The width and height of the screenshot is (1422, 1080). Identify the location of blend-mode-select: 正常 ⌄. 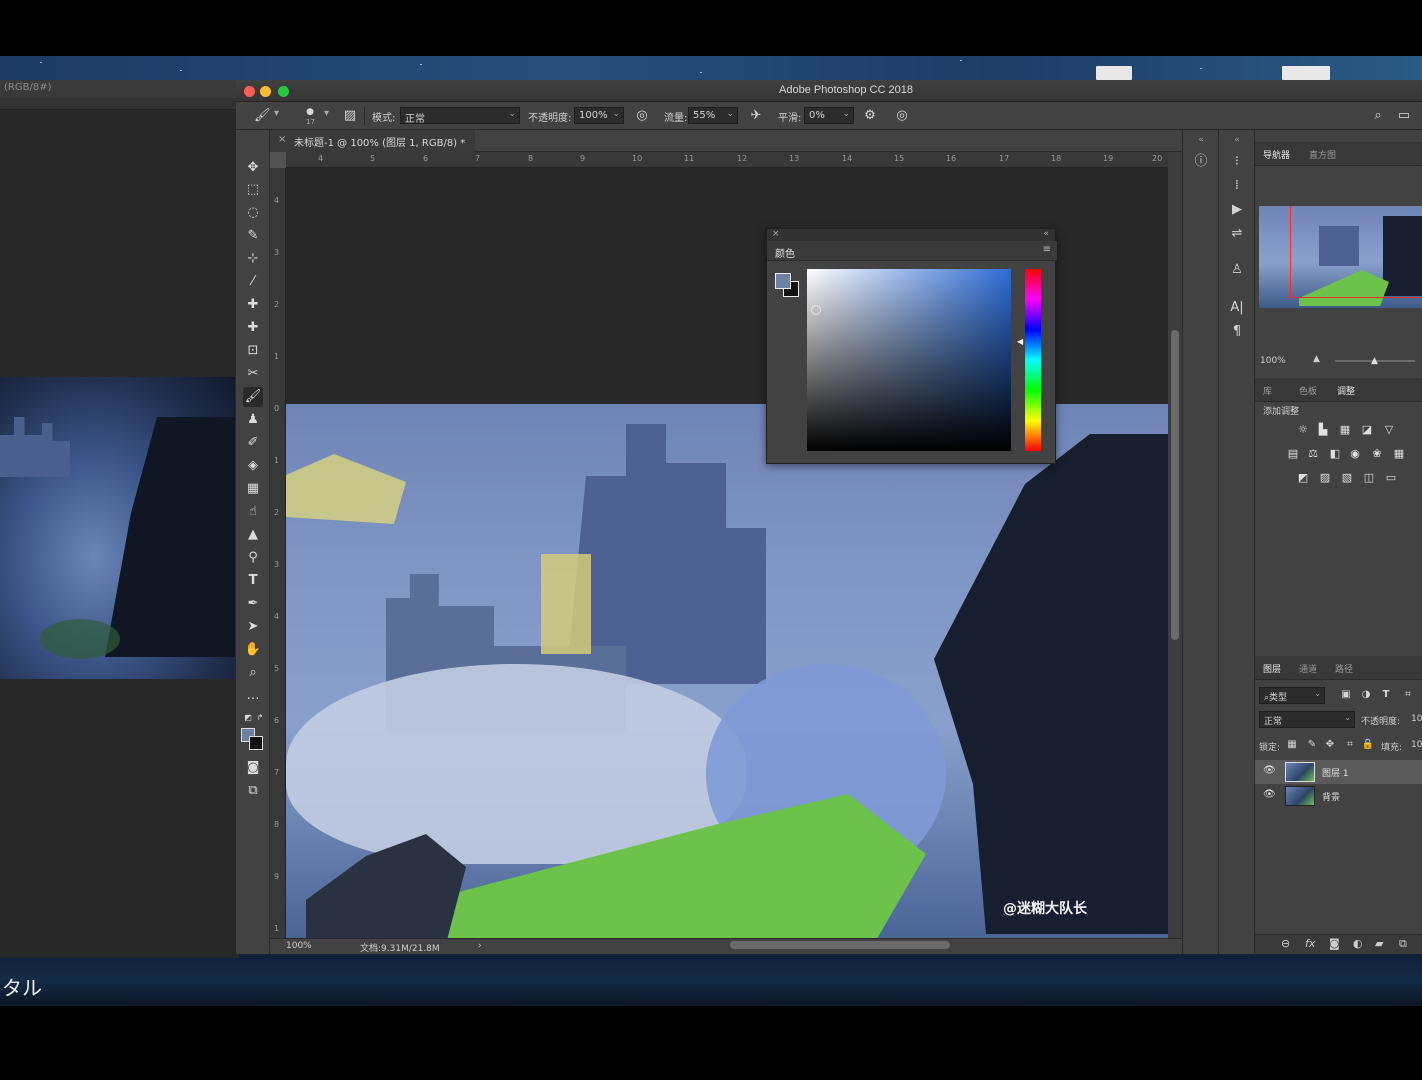
(1307, 719).